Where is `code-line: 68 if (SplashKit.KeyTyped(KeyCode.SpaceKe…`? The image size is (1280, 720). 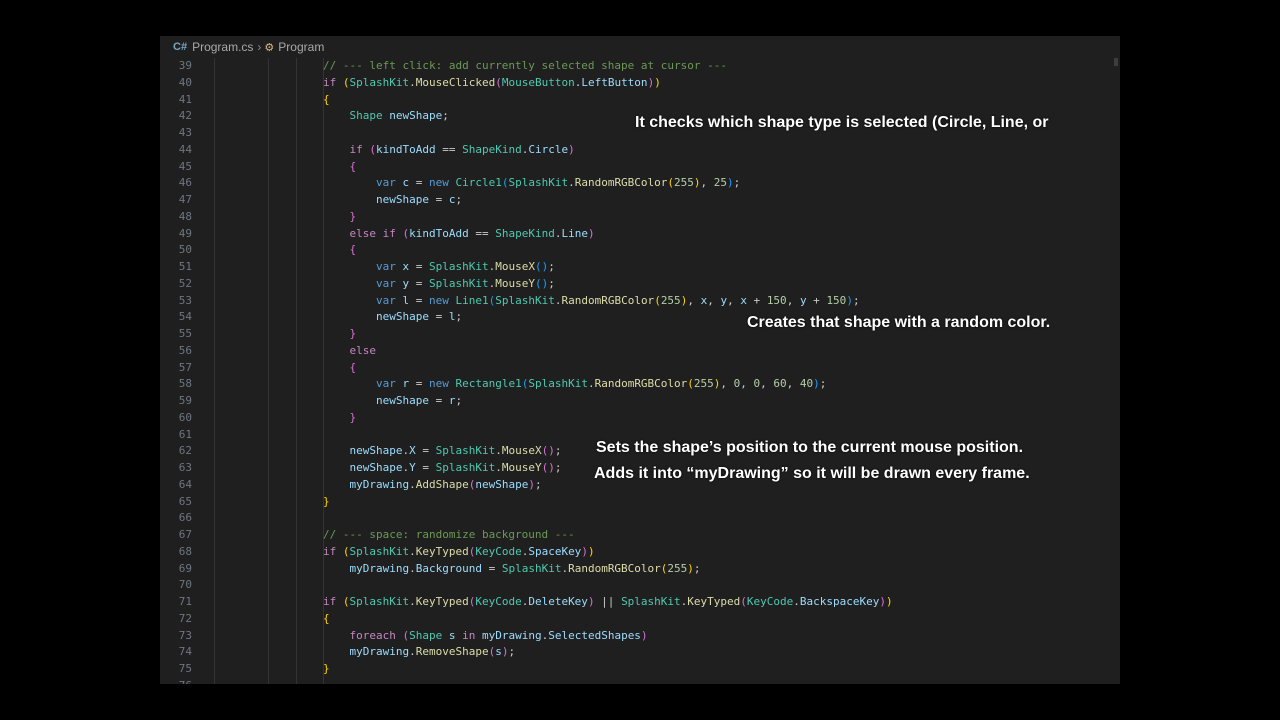 code-line: 68 if (SplashKit.KeyTyped(KeyCode.SpaceKe… is located at coordinates (640, 552).